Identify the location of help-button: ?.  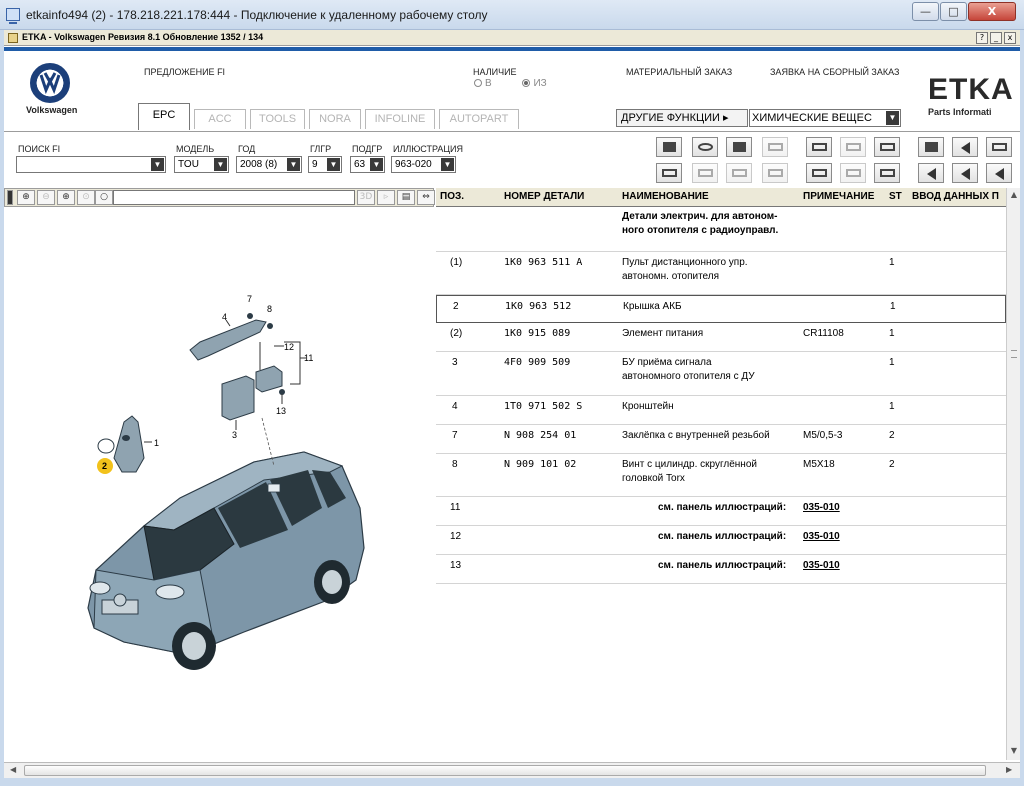
(982, 38).